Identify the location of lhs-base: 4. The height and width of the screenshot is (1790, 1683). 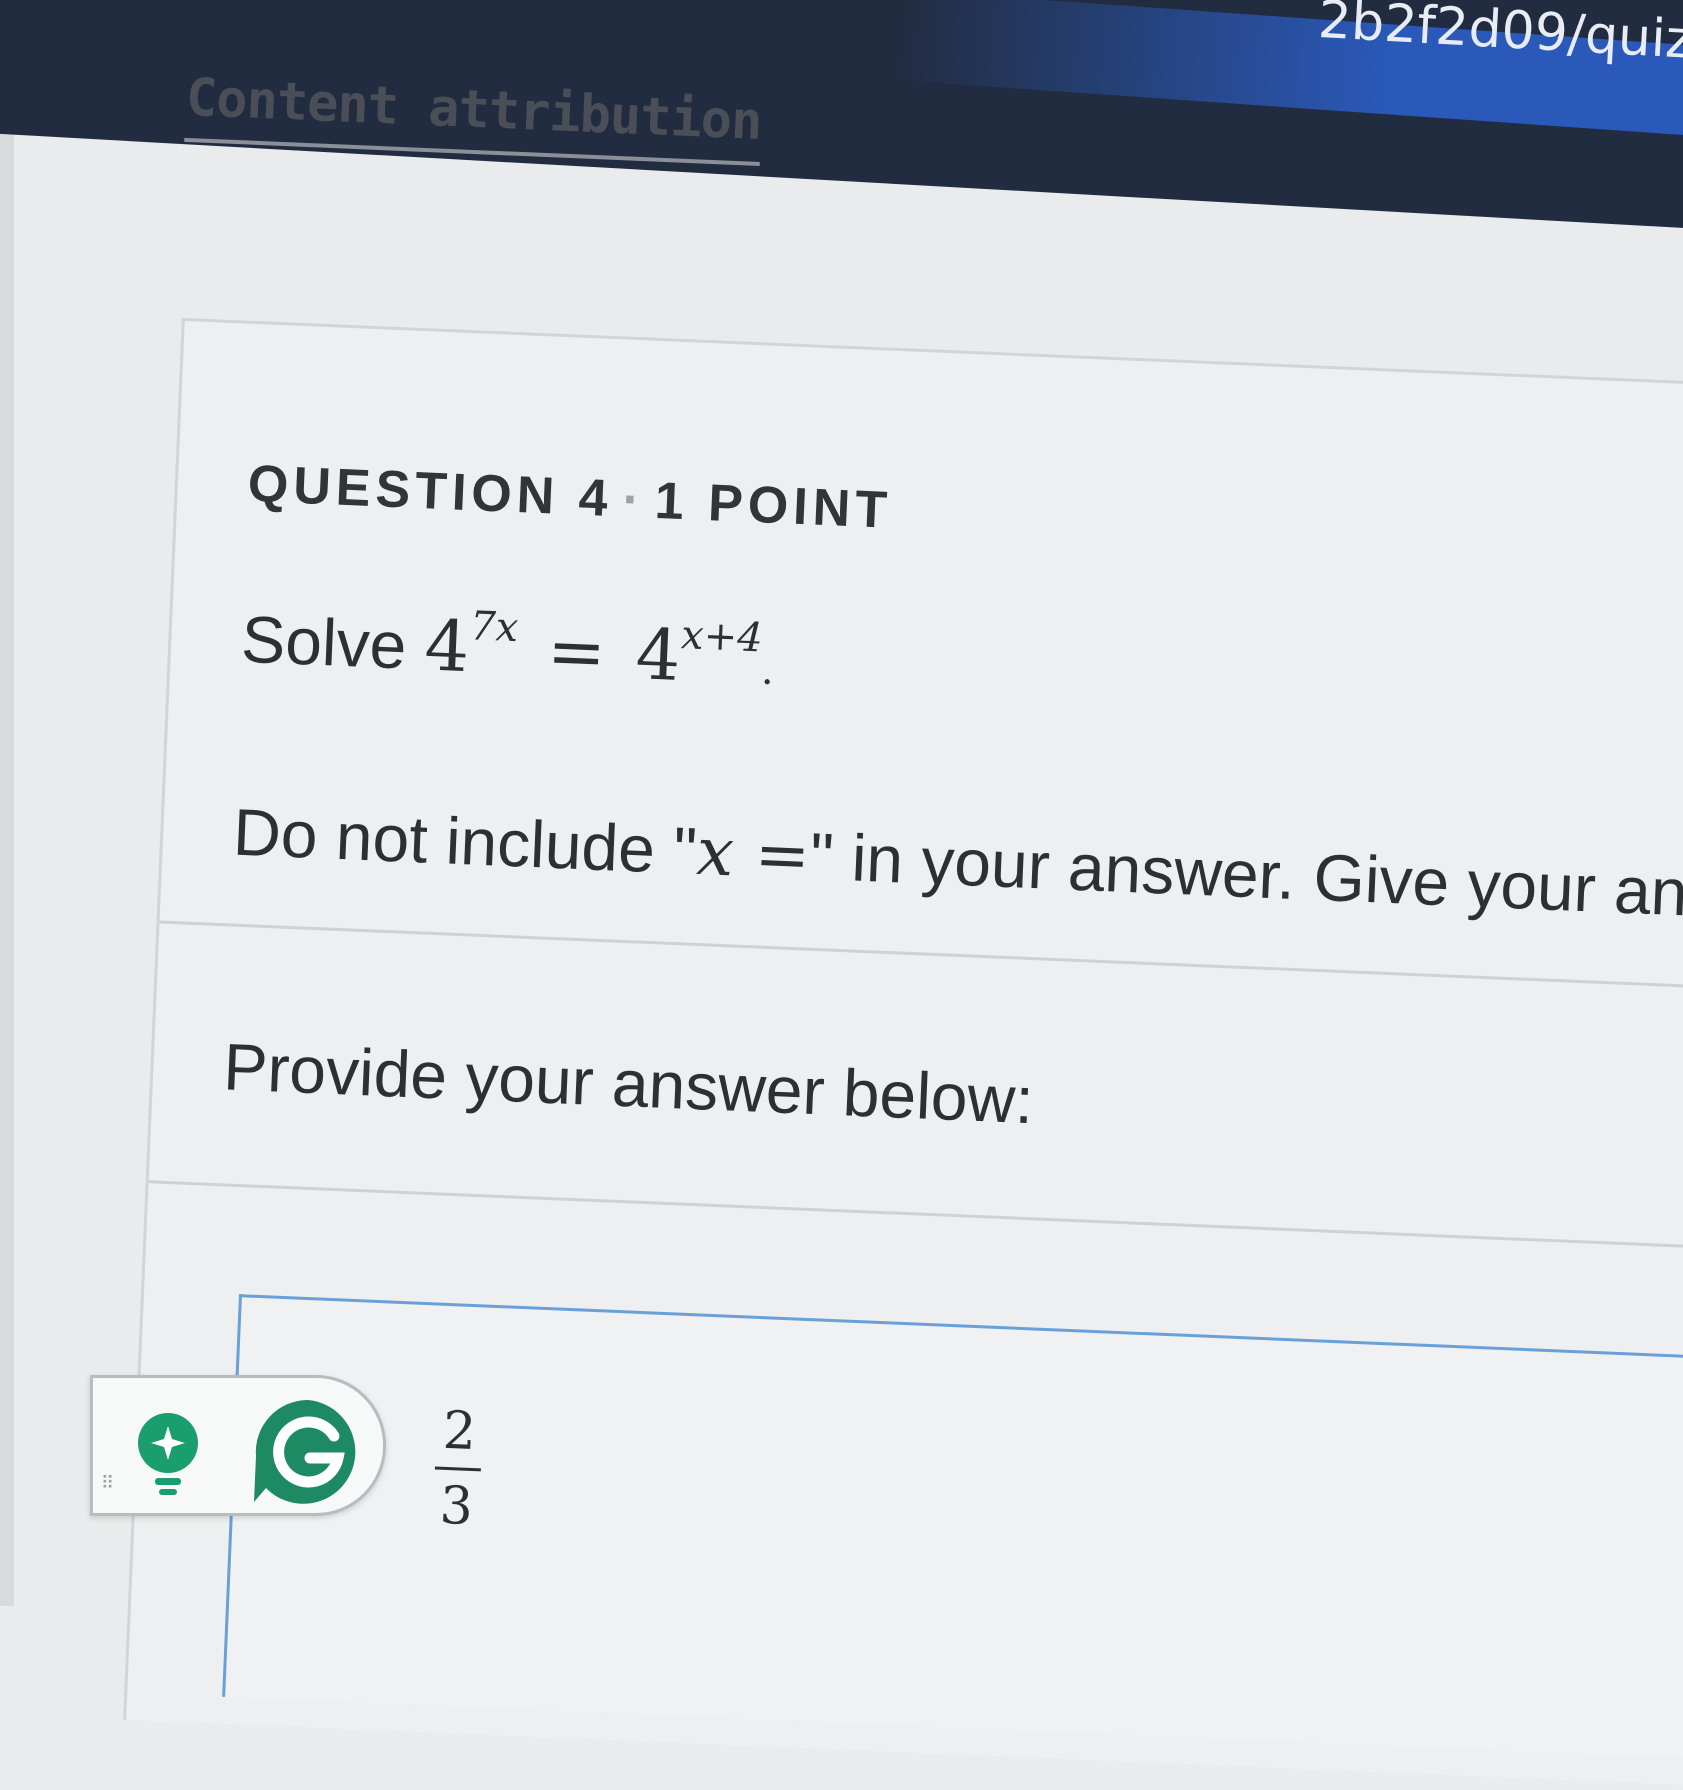
(447, 646).